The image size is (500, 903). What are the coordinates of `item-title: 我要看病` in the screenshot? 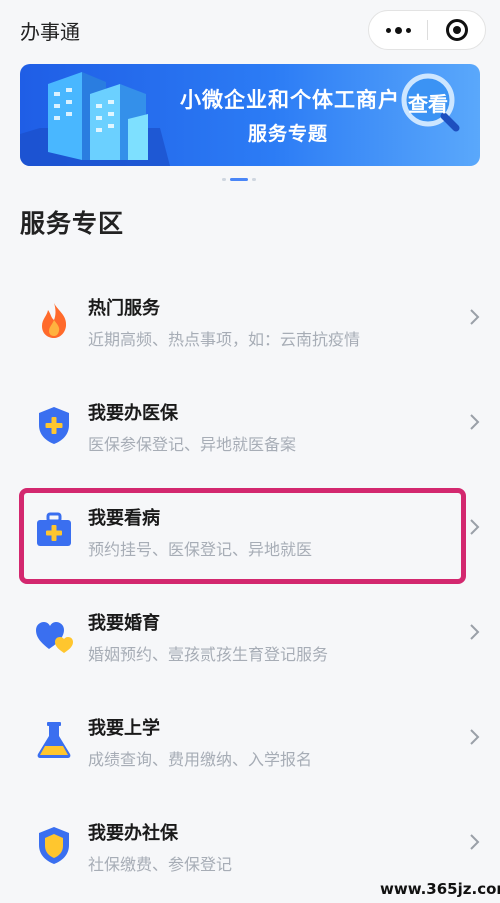 It's located at (124, 518).